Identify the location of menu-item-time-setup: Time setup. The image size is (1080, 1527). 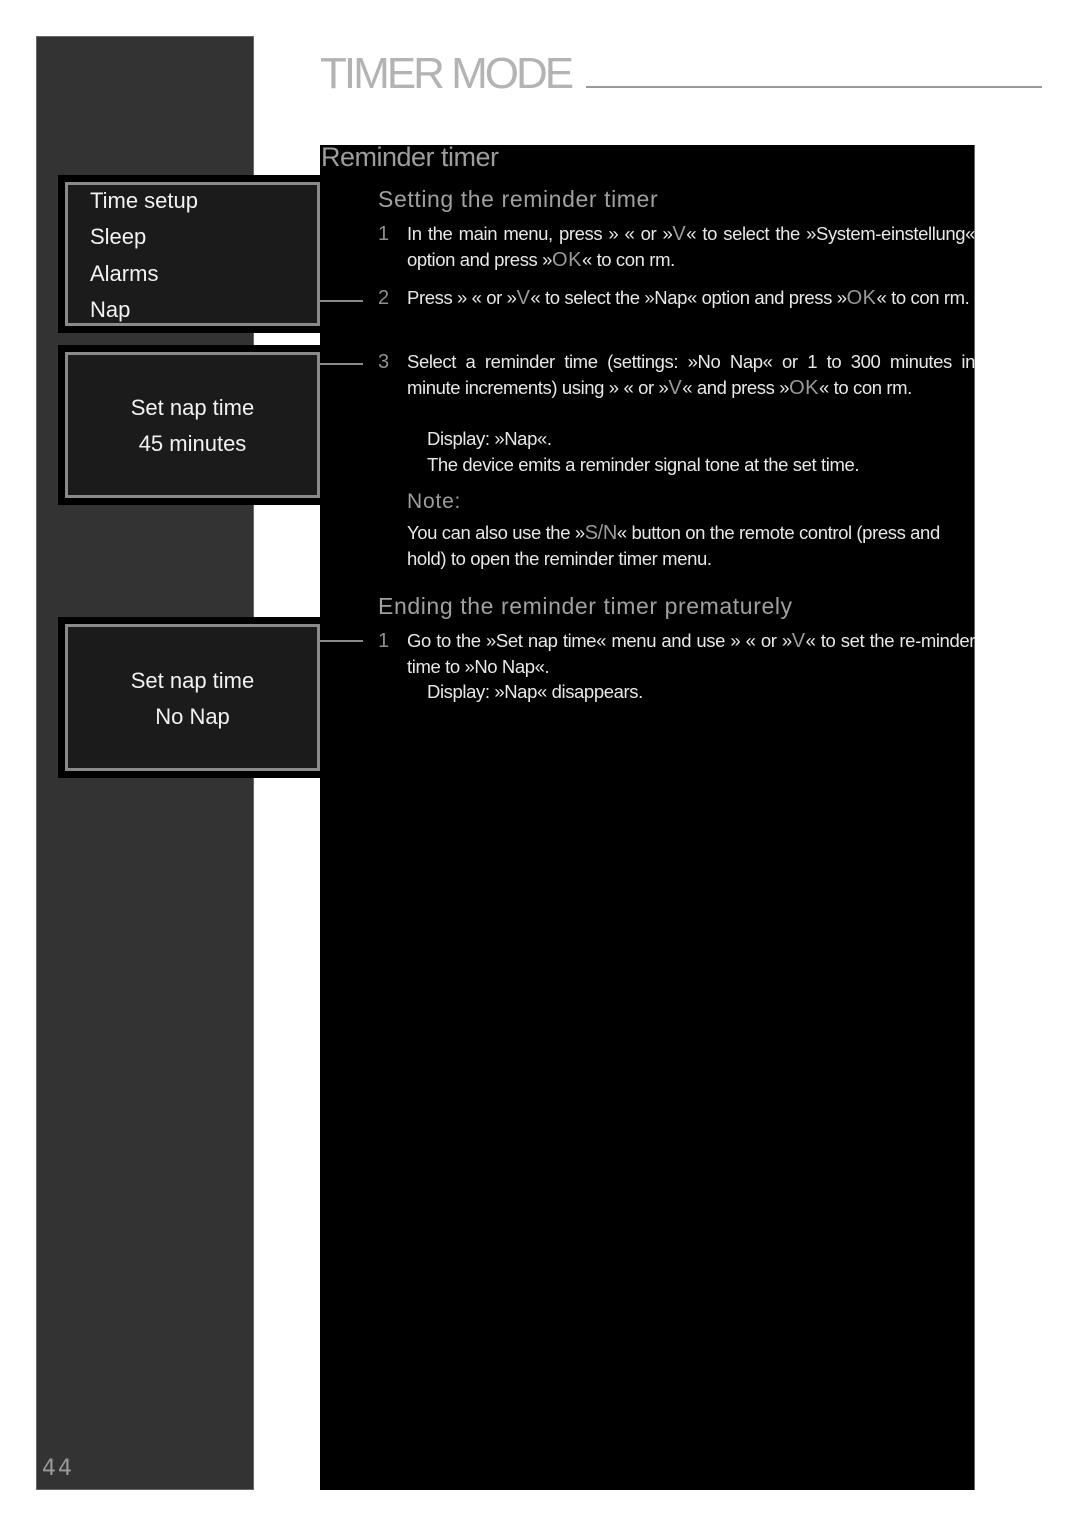
(144, 200).